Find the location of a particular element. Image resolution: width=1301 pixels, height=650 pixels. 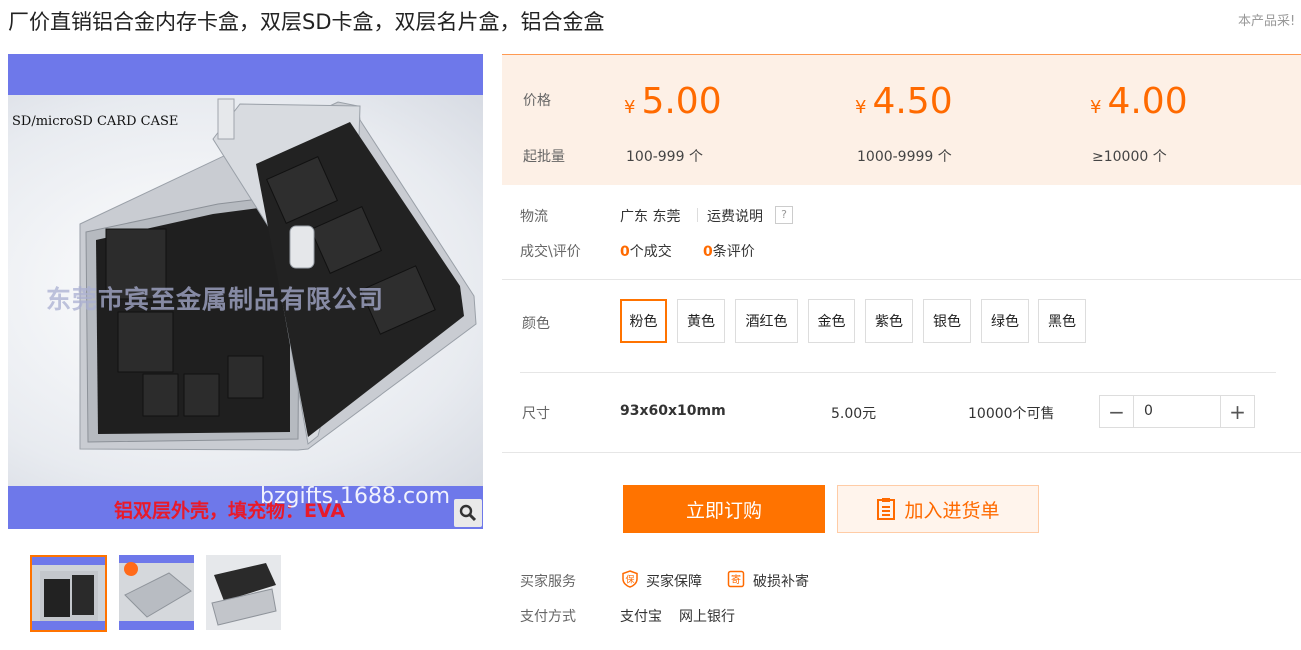

payment-online-bank: 网上银行 is located at coordinates (707, 617).